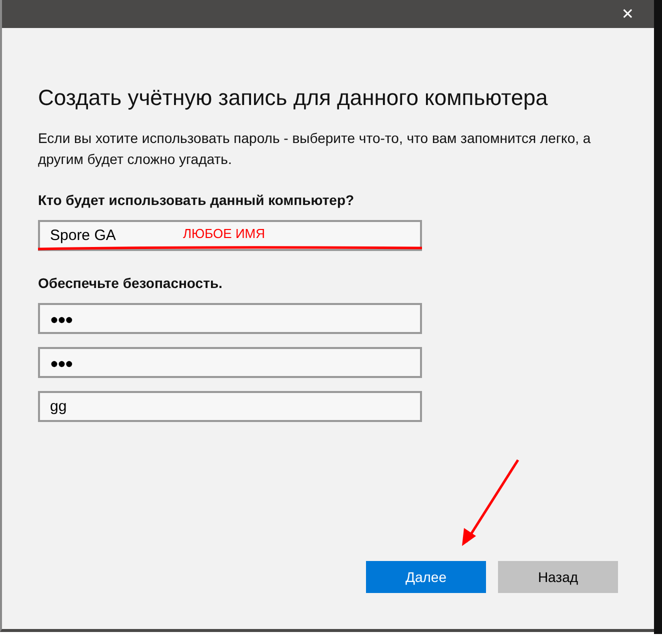  Describe the element at coordinates (426, 577) in the screenshot. I see `next-button: Далее` at that location.